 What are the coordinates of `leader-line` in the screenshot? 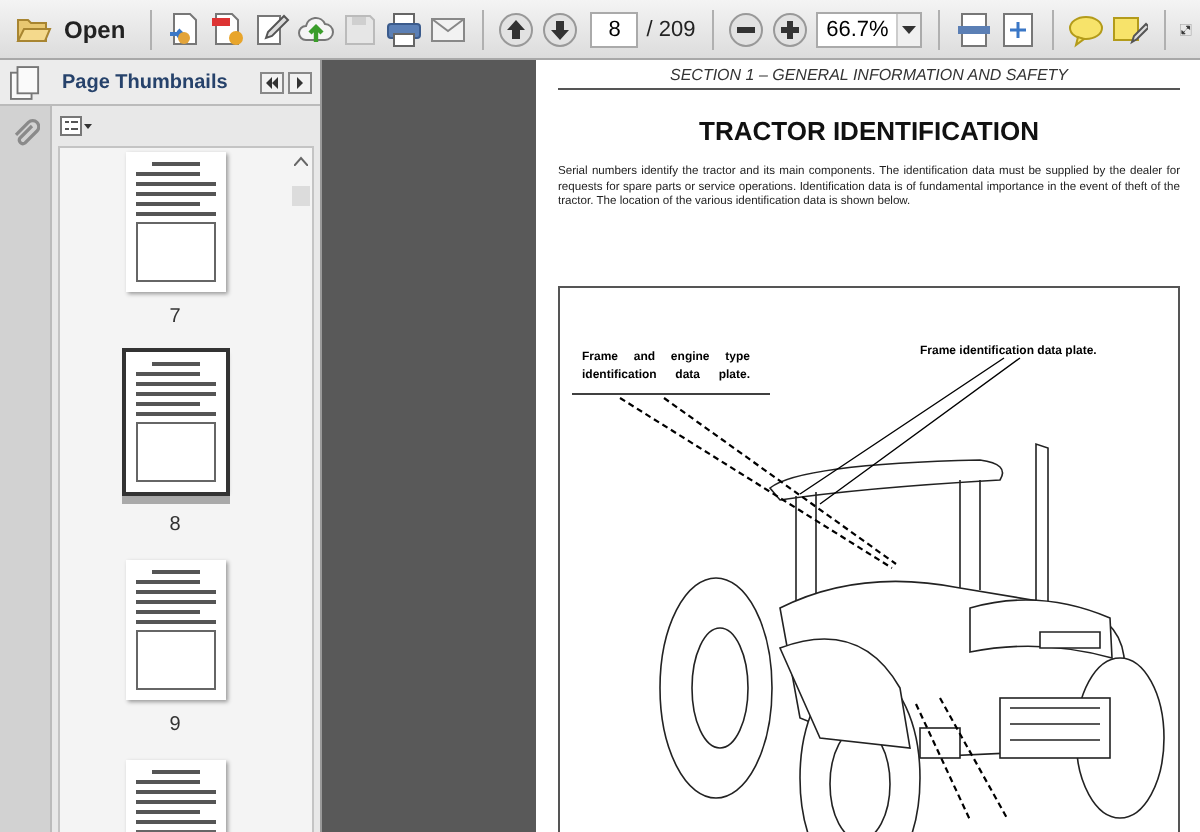 It's located at (962, 758).